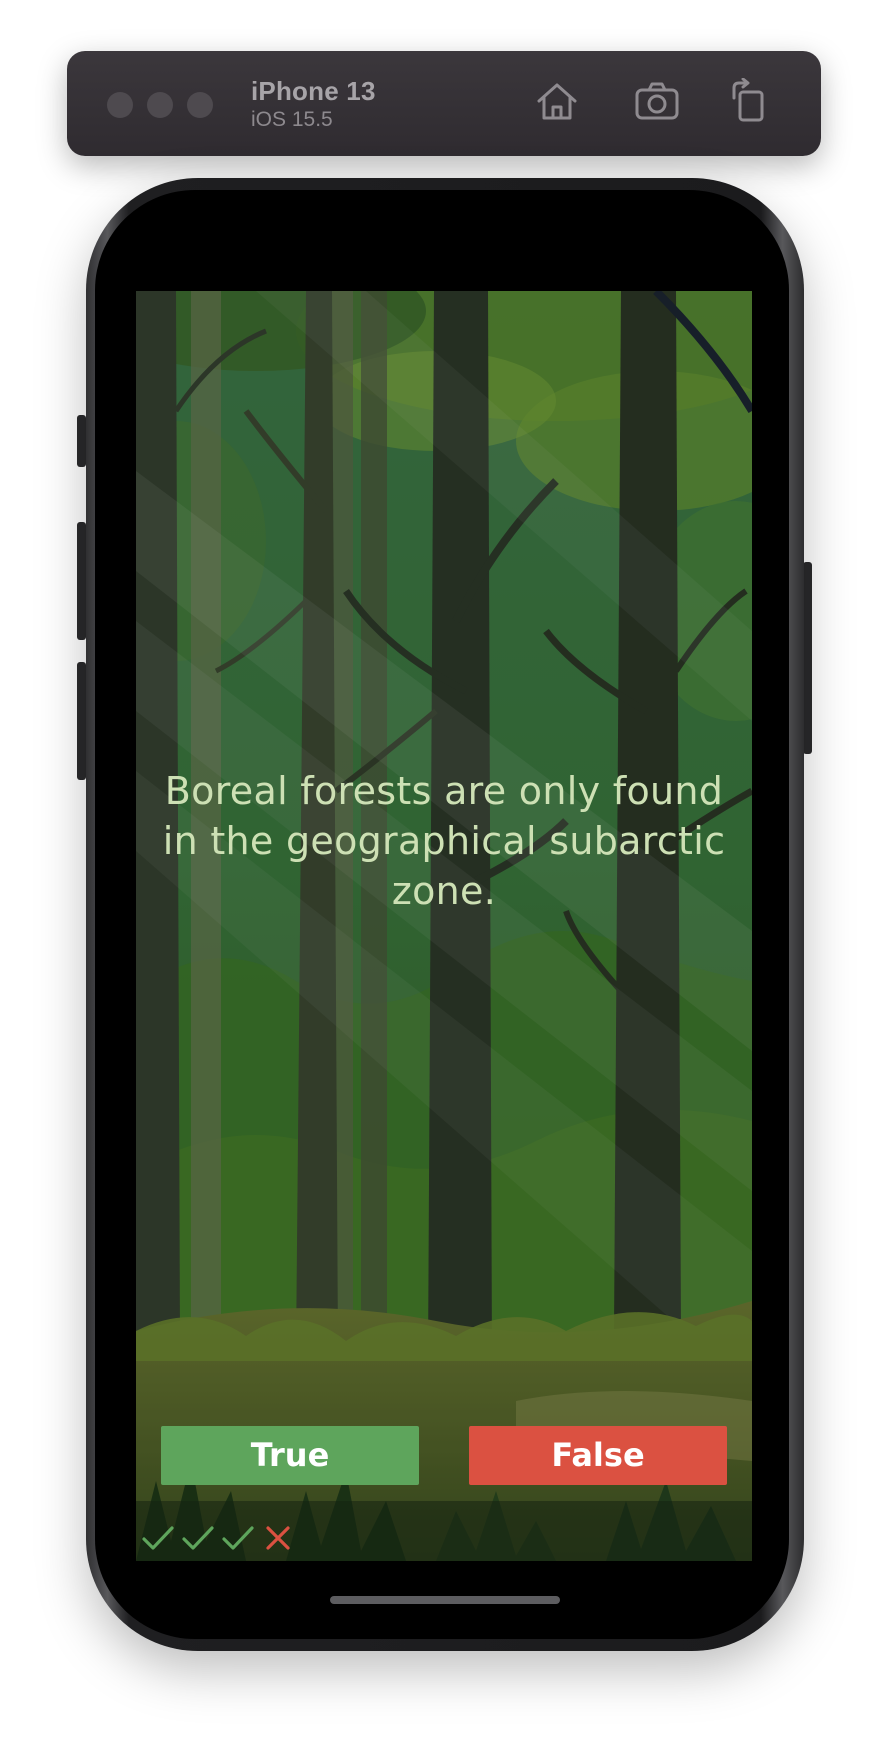 Image resolution: width=888 pixels, height=1738 pixels. I want to click on screenshot-icon, so click(657, 101).